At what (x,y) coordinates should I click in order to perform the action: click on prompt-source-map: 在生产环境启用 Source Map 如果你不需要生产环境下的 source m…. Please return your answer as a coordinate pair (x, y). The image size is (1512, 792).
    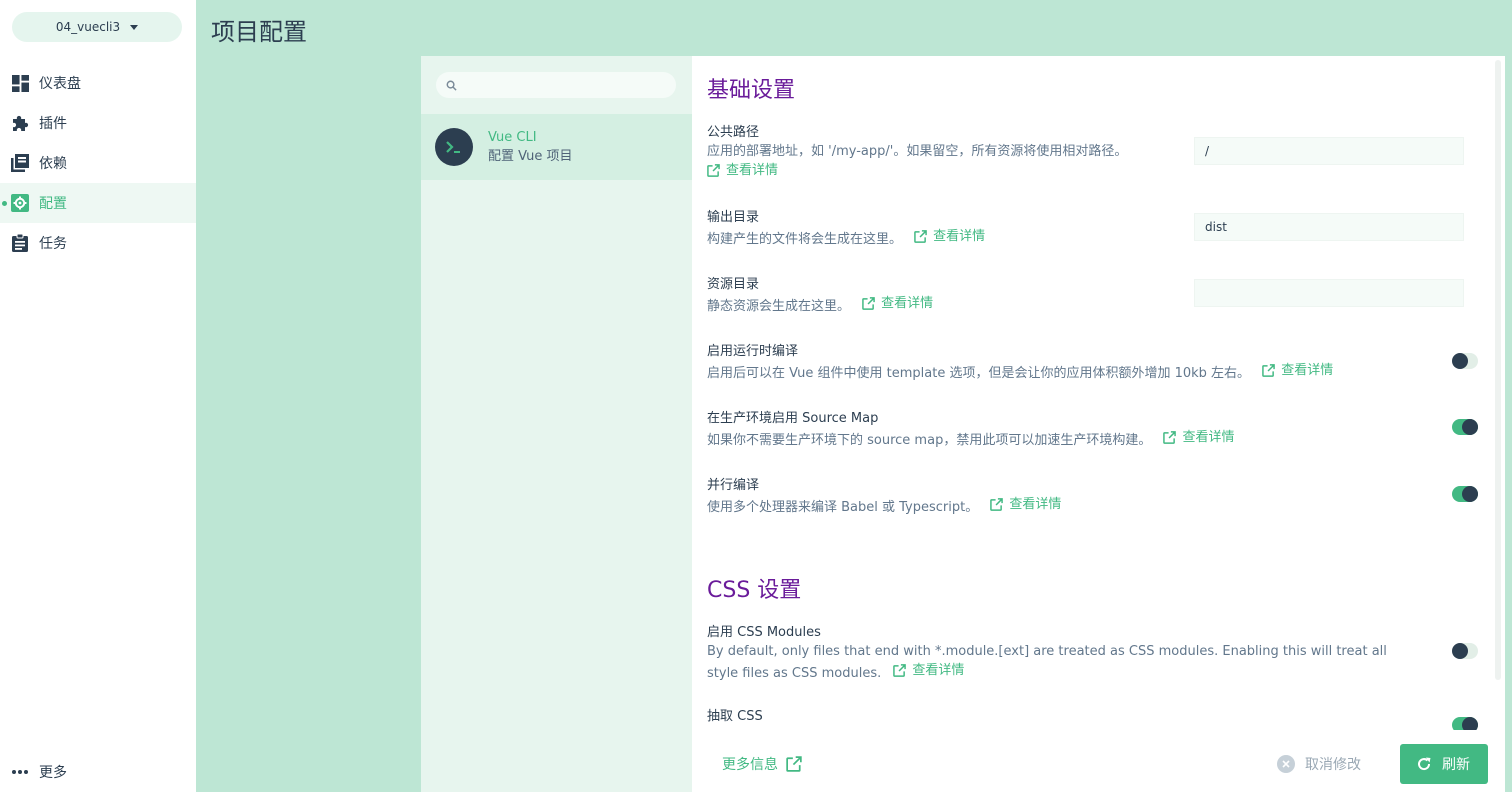
    Looking at the image, I should click on (1102, 430).